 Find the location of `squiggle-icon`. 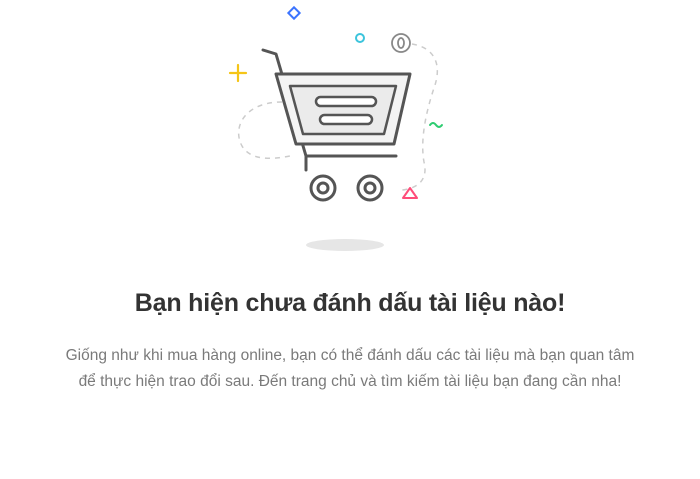

squiggle-icon is located at coordinates (436, 125).